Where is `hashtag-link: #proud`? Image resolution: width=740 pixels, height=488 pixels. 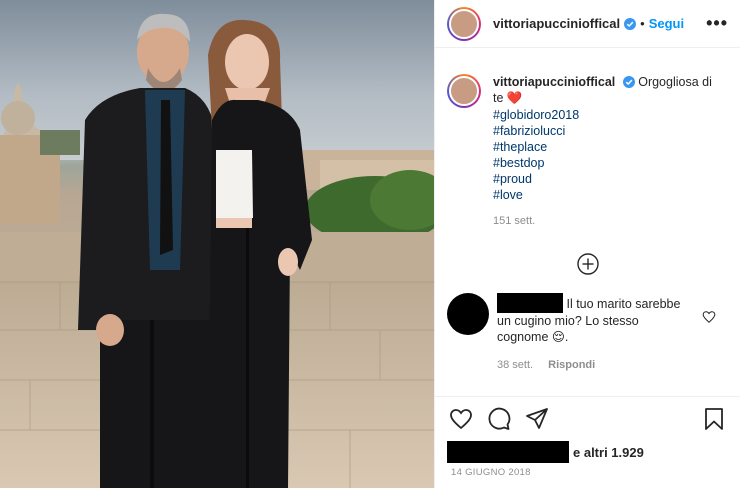 hashtag-link: #proud is located at coordinates (608, 179).